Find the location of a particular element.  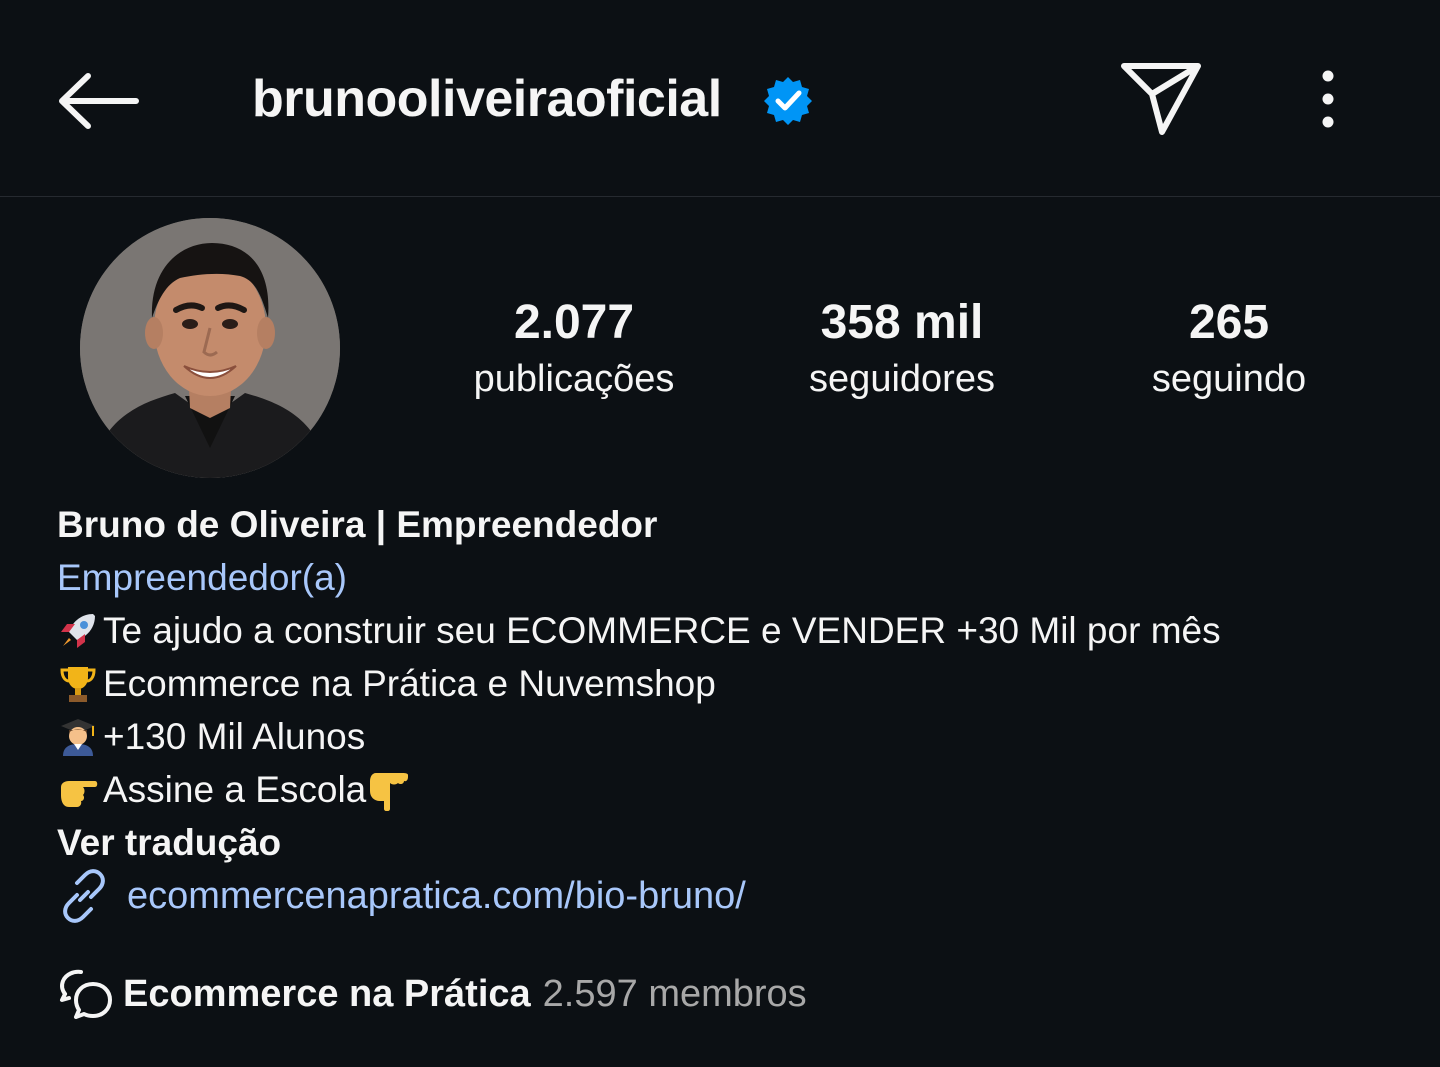

more-options-icon is located at coordinates (1328, 99).